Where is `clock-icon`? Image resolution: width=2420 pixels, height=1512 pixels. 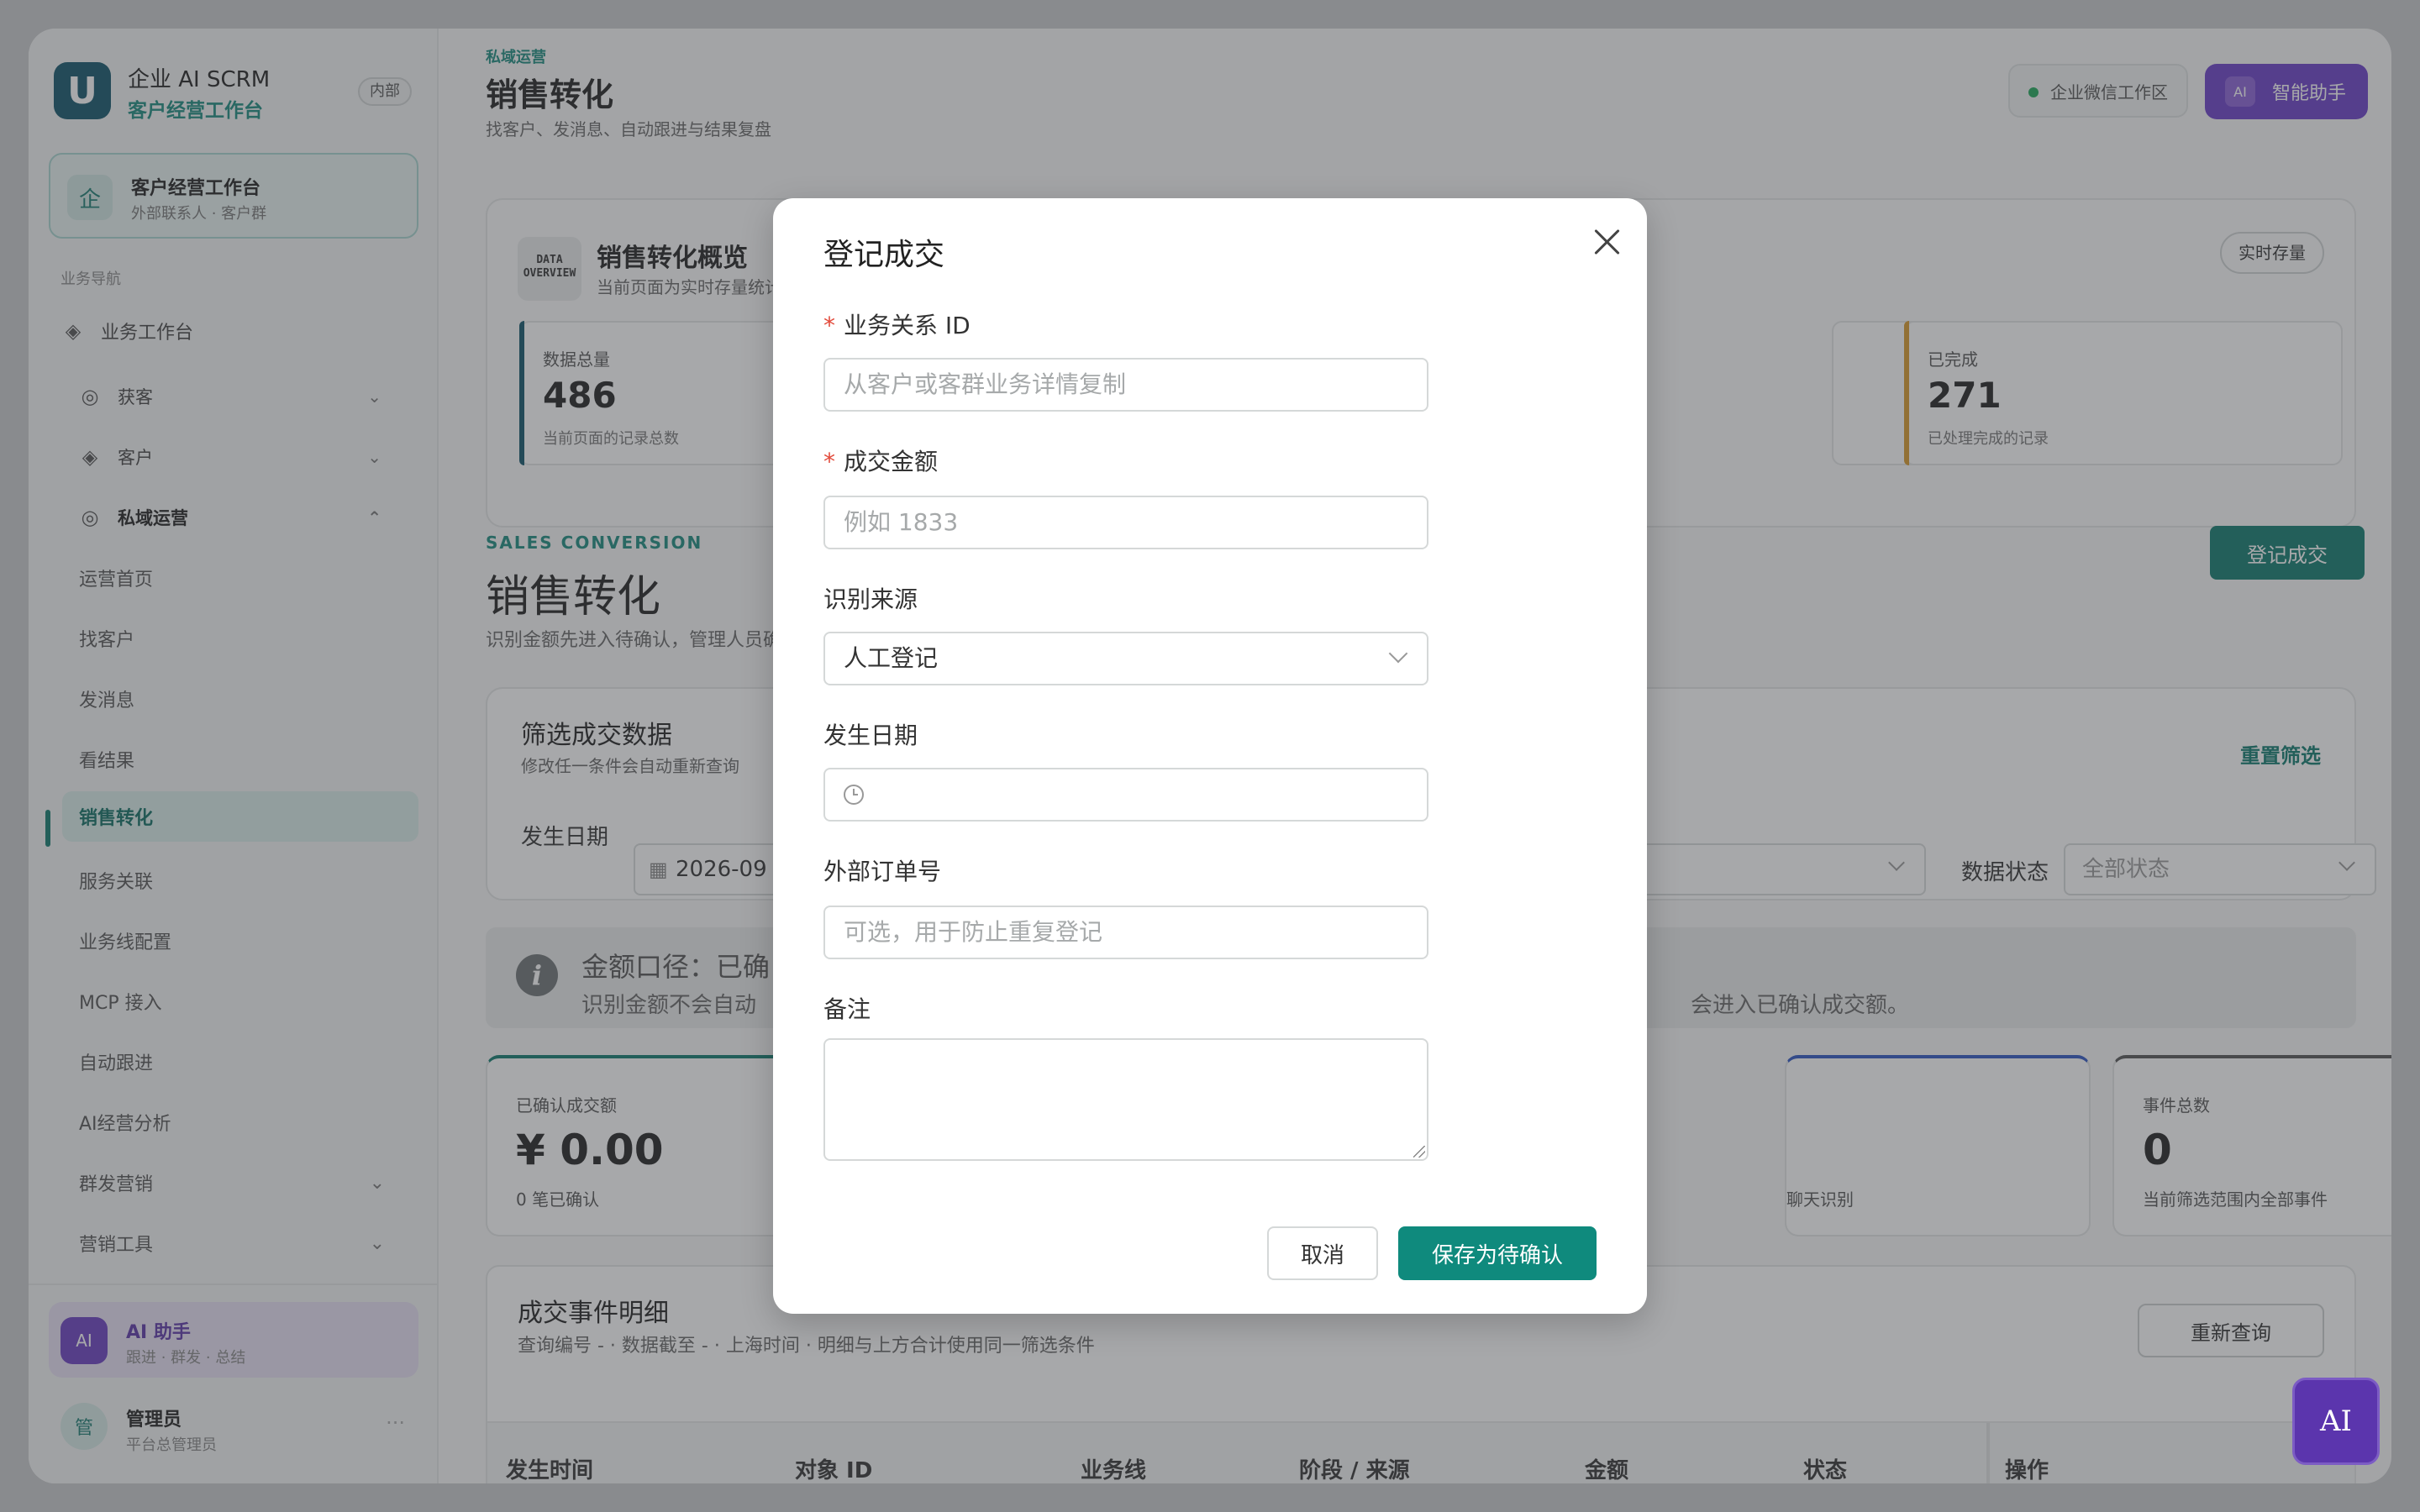
clock-icon is located at coordinates (854, 795).